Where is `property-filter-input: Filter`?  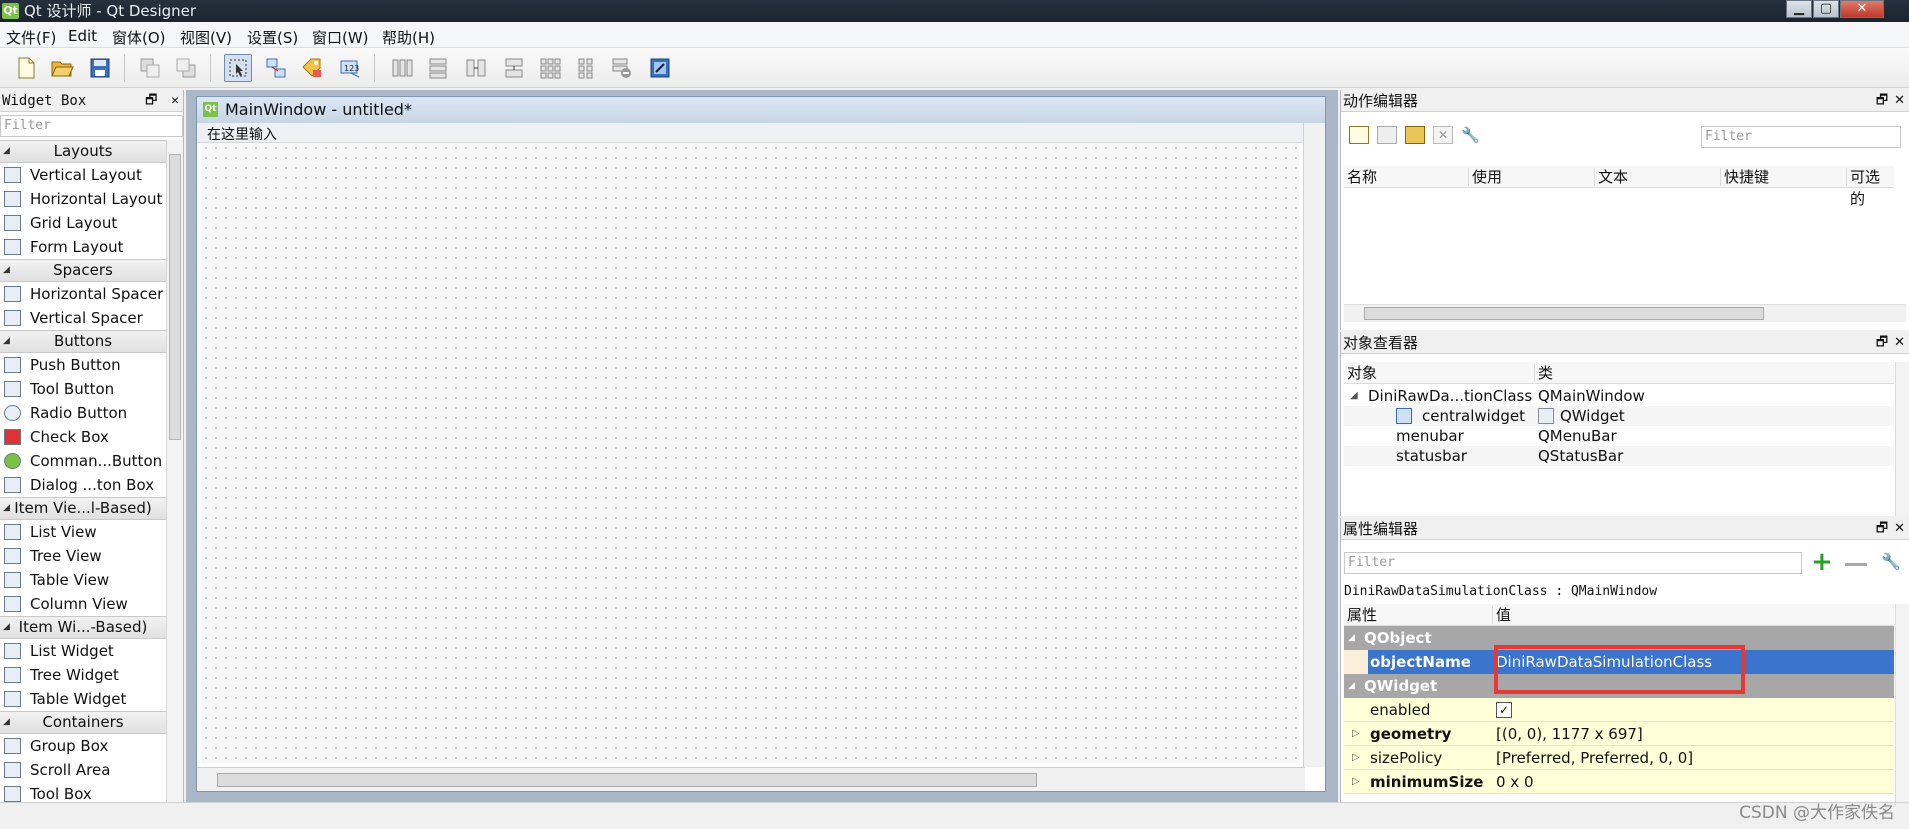
property-filter-input: Filter is located at coordinates (1573, 563).